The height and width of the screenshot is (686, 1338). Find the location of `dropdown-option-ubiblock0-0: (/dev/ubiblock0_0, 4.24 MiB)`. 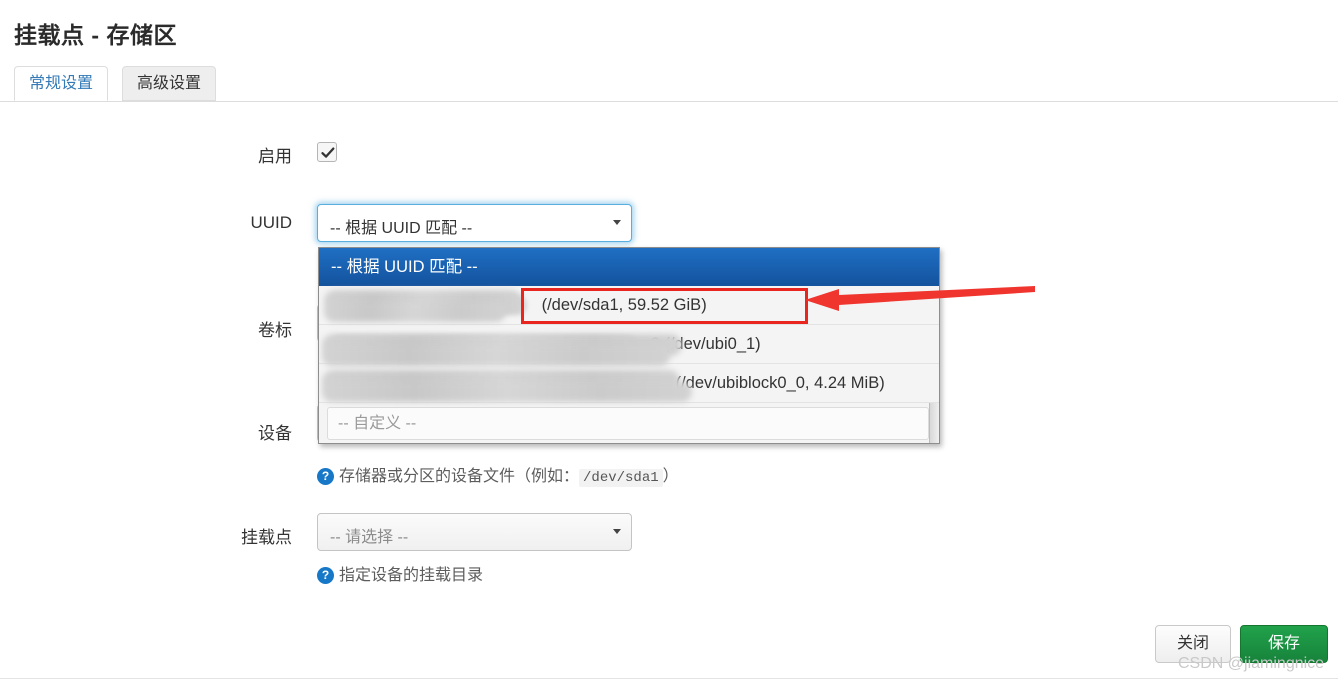

dropdown-option-ubiblock0-0: (/dev/ubiblock0_0, 4.24 MiB) is located at coordinates (629, 383).